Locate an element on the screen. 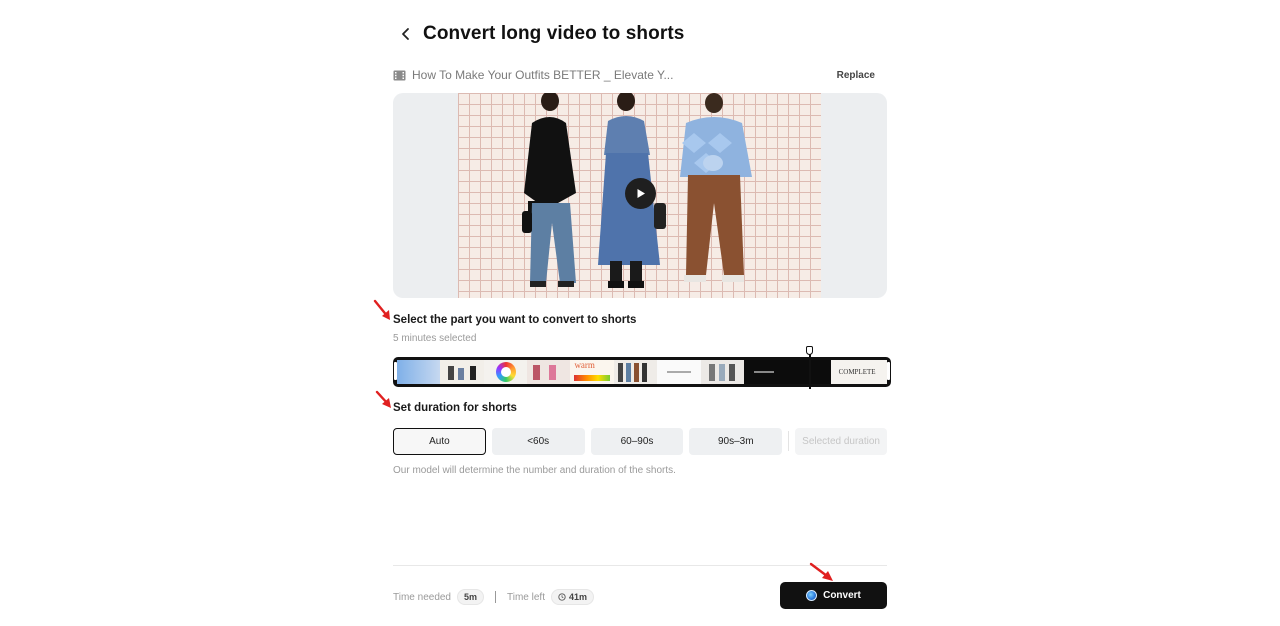 This screenshot has width=1280, height=626. ai-orb-icon is located at coordinates (812, 595).